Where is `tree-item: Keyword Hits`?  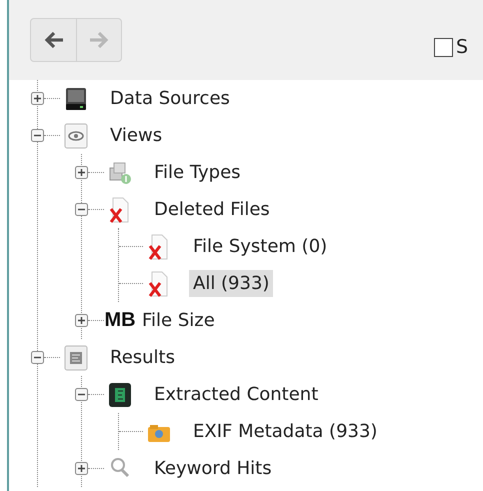
tree-item: Keyword Hits is located at coordinates (213, 468).